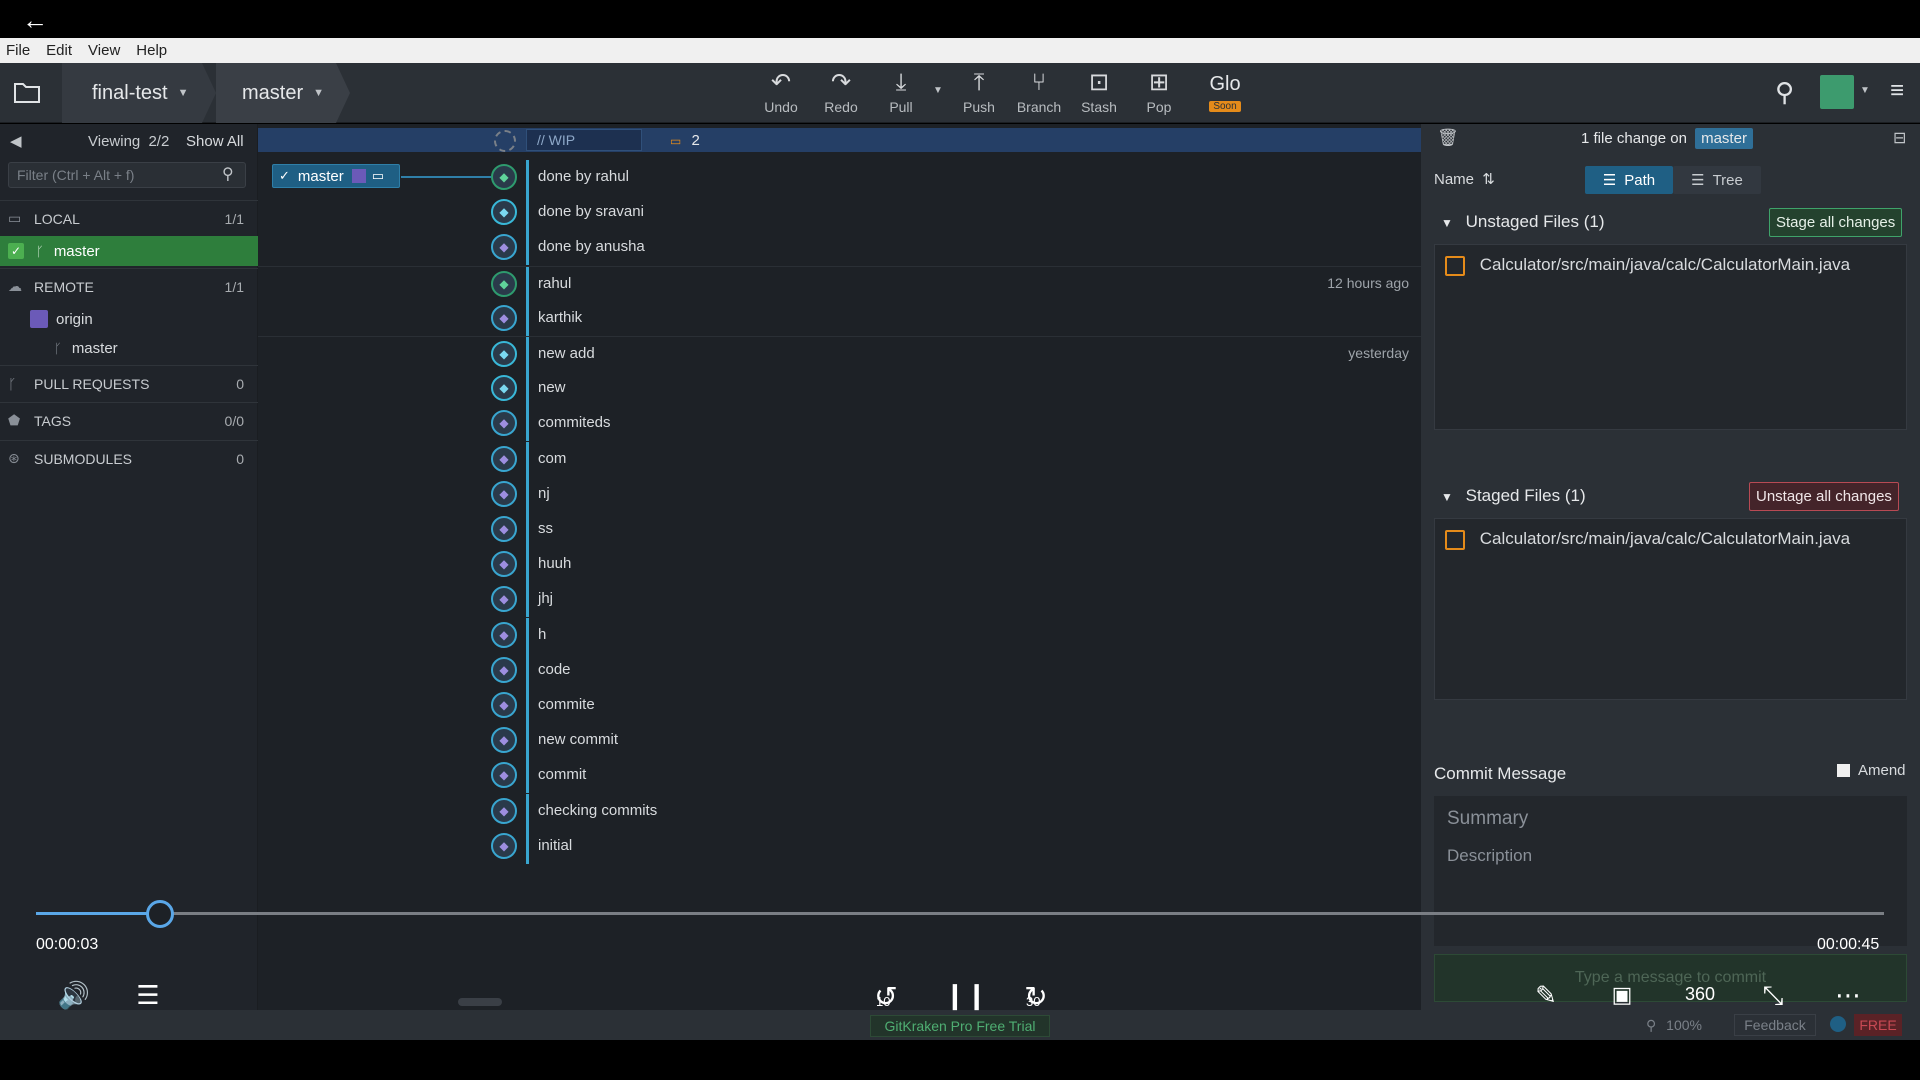 The height and width of the screenshot is (1080, 1920). Describe the element at coordinates (839, 177) in the screenshot. I see `commit-row: ◆ done by rahul` at that location.